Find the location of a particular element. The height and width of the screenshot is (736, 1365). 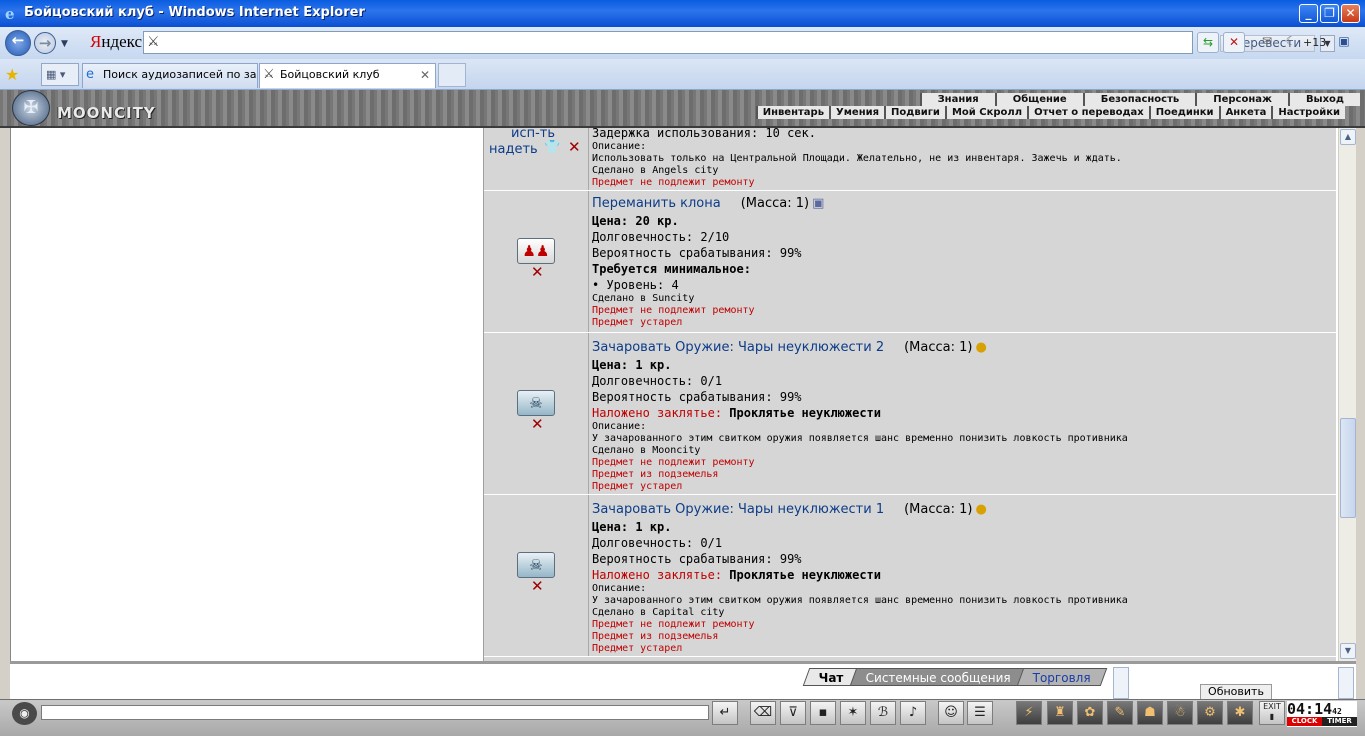

wear-item-link: надеть is located at coordinates (513, 149).